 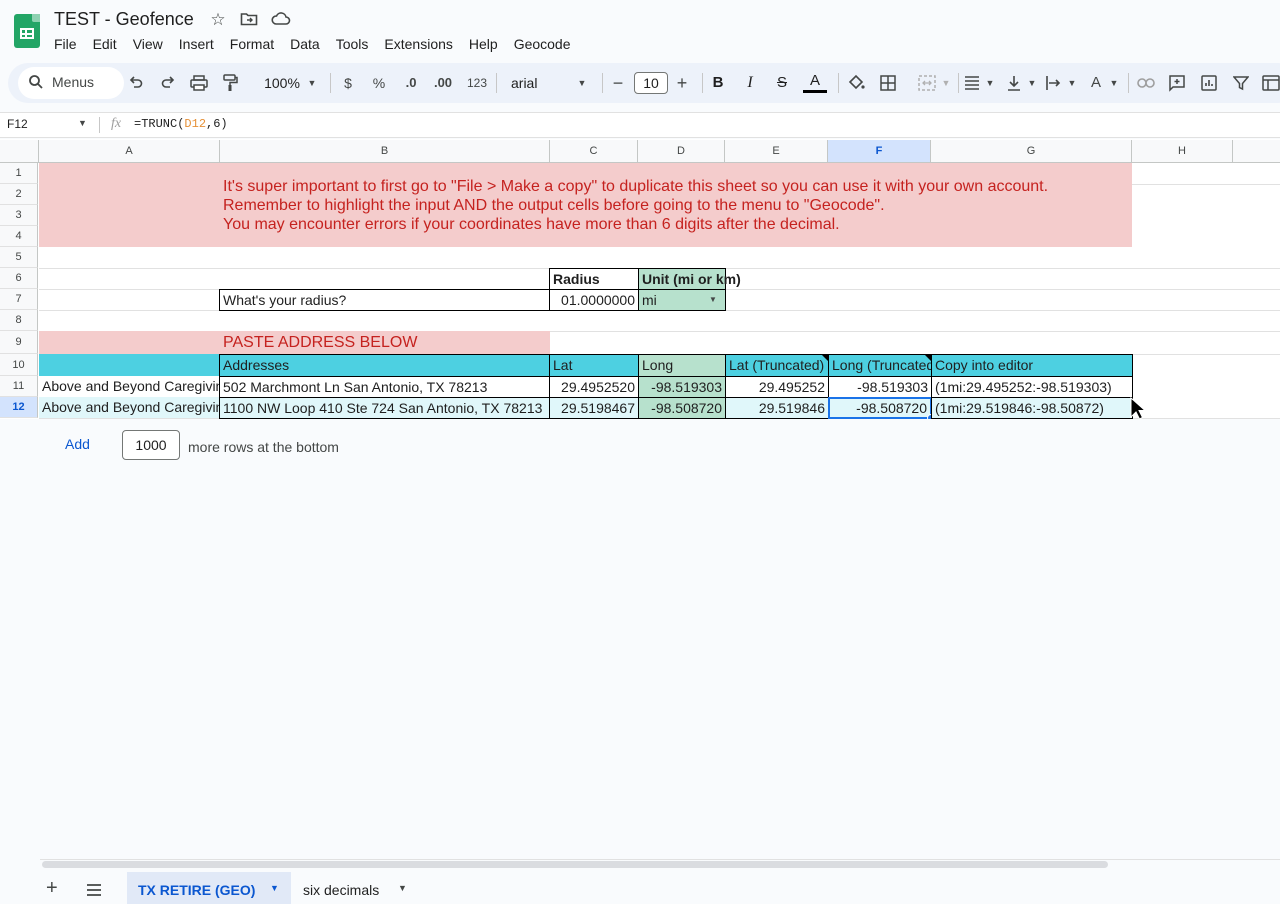 What do you see at coordinates (594, 151) in the screenshot?
I see `column-header-c: C` at bounding box center [594, 151].